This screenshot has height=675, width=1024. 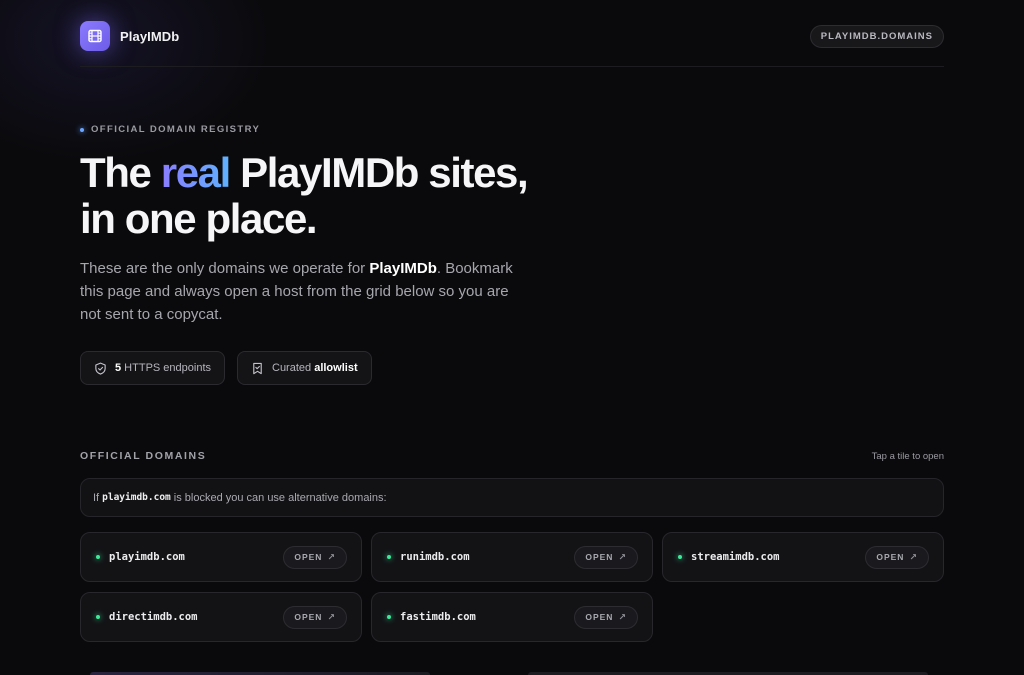 What do you see at coordinates (512, 66) in the screenshot?
I see `header-divider` at bounding box center [512, 66].